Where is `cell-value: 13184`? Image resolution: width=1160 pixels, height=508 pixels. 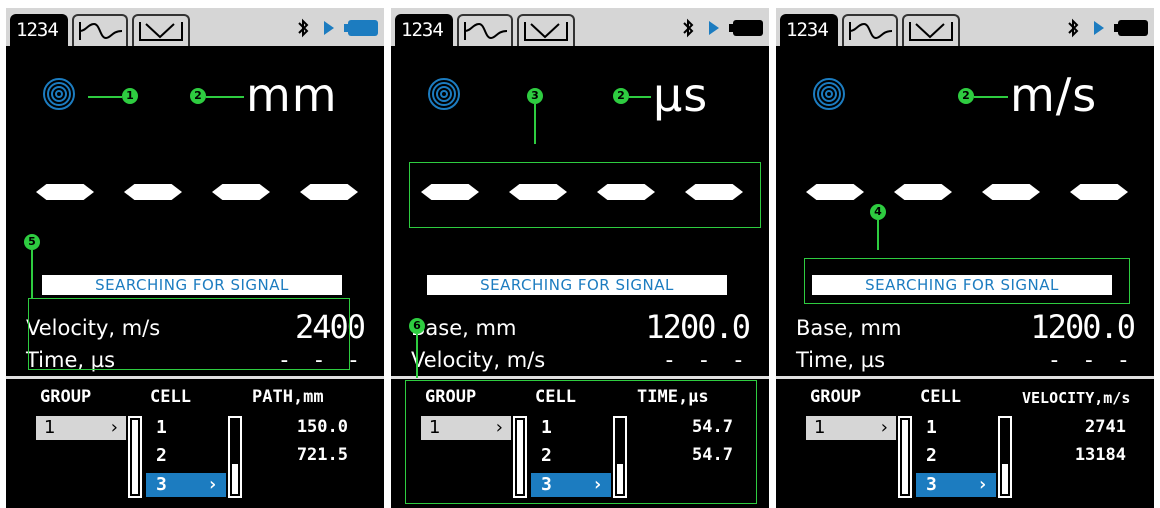 cell-value: 13184 is located at coordinates (1100, 455).